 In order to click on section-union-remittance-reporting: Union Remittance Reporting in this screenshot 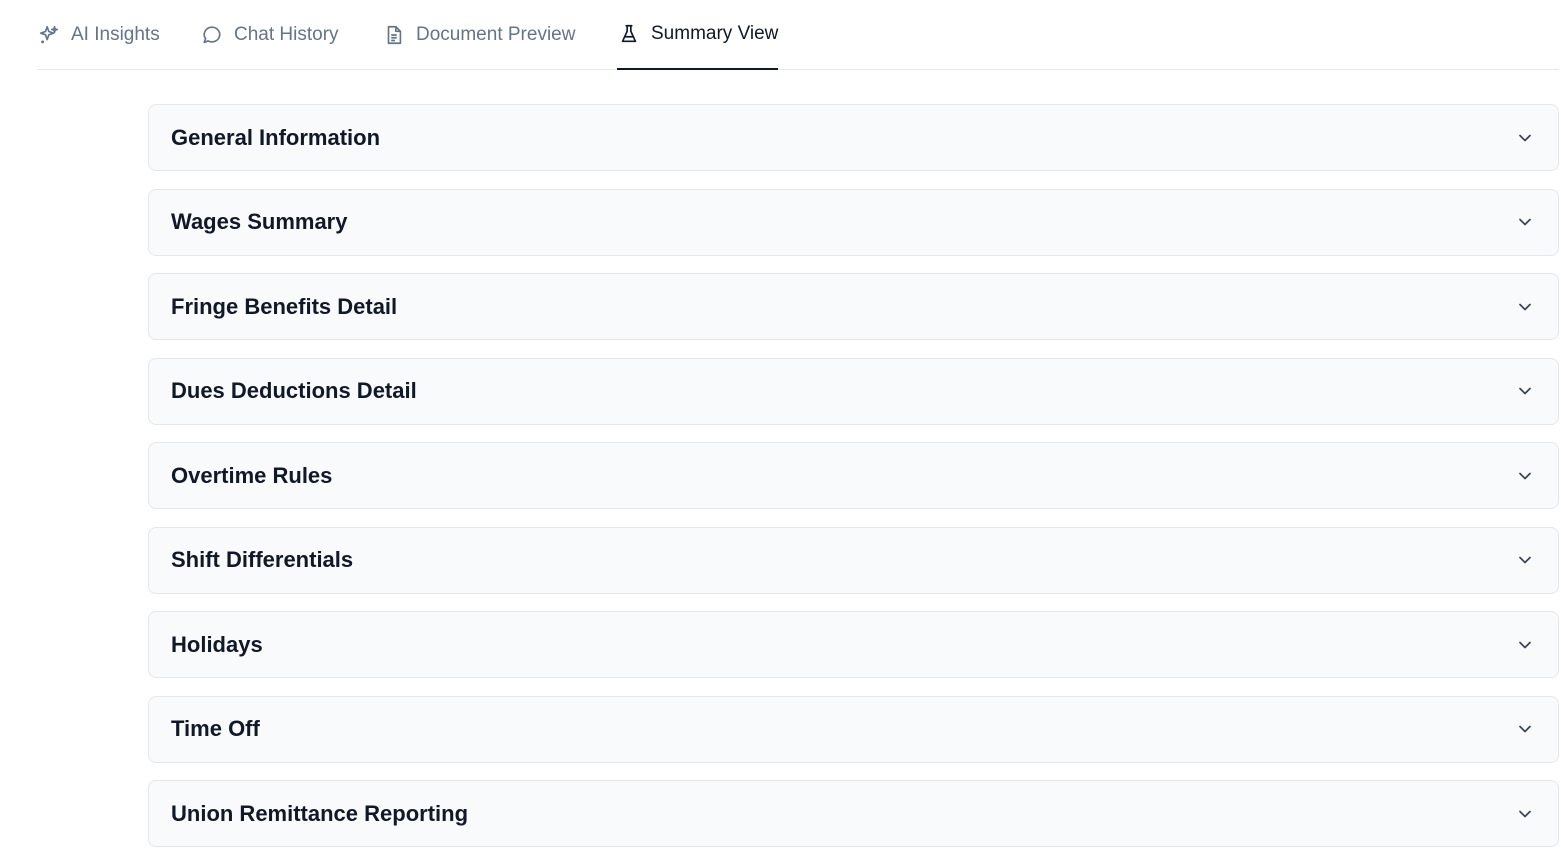, I will do `click(853, 813)`.